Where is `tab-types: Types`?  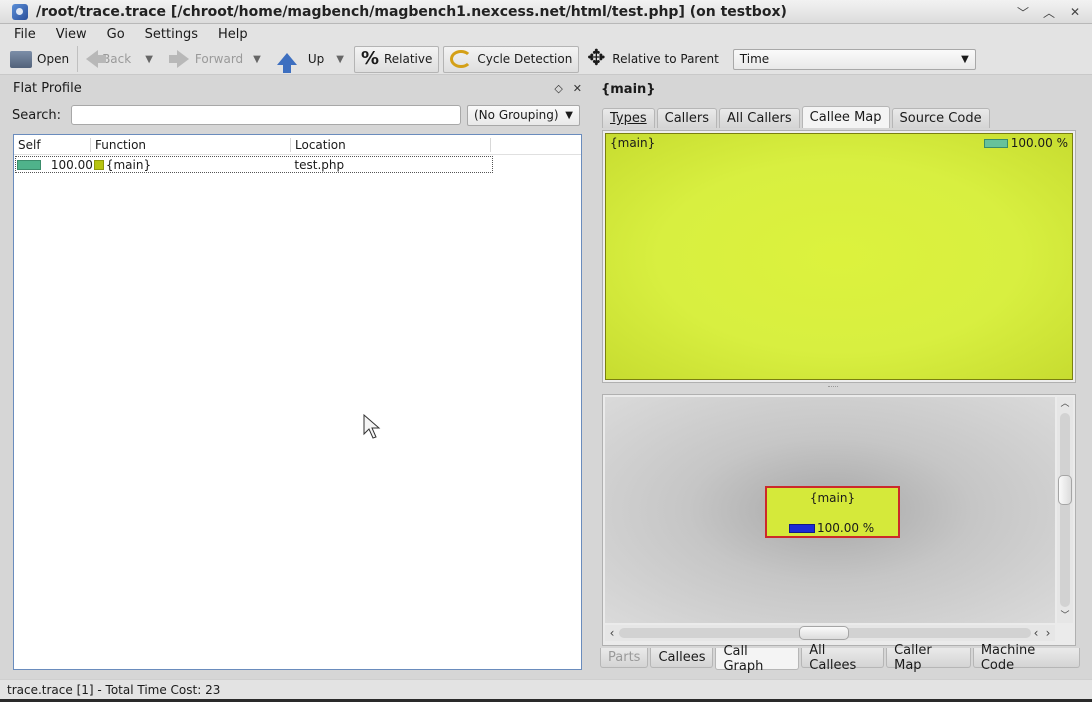
tab-types: Types is located at coordinates (628, 118).